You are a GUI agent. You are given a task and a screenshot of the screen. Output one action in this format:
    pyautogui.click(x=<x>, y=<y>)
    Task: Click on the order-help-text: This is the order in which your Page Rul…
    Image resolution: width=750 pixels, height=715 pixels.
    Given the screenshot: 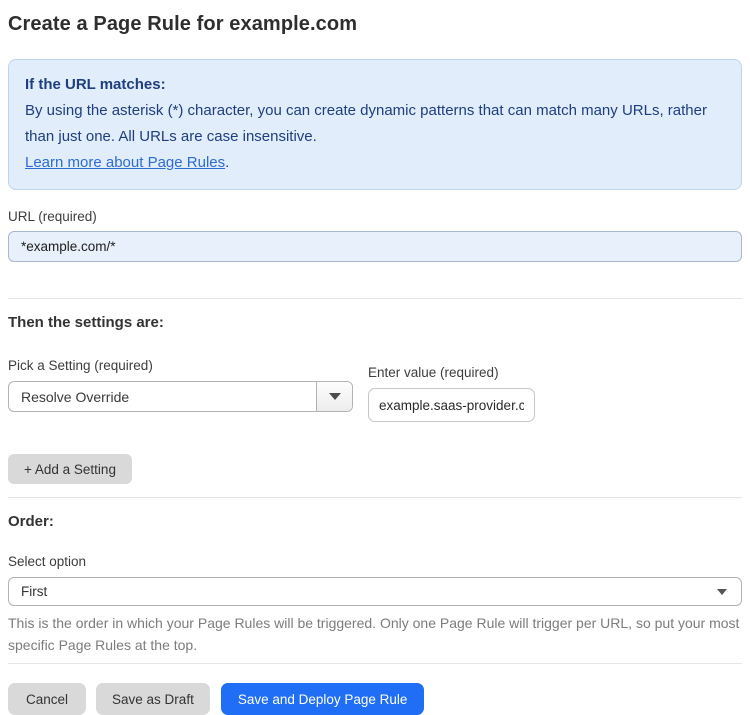 What is the action you would take?
    pyautogui.click(x=374, y=634)
    